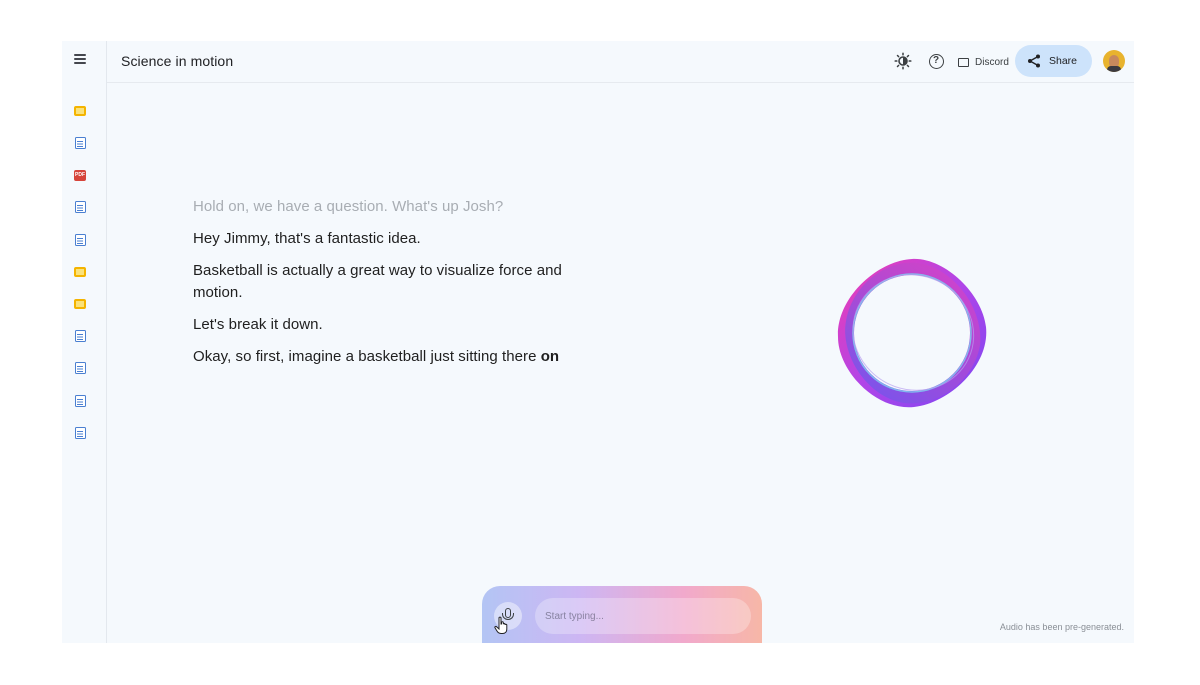  I want to click on pdf-icon: PDF, so click(80, 175).